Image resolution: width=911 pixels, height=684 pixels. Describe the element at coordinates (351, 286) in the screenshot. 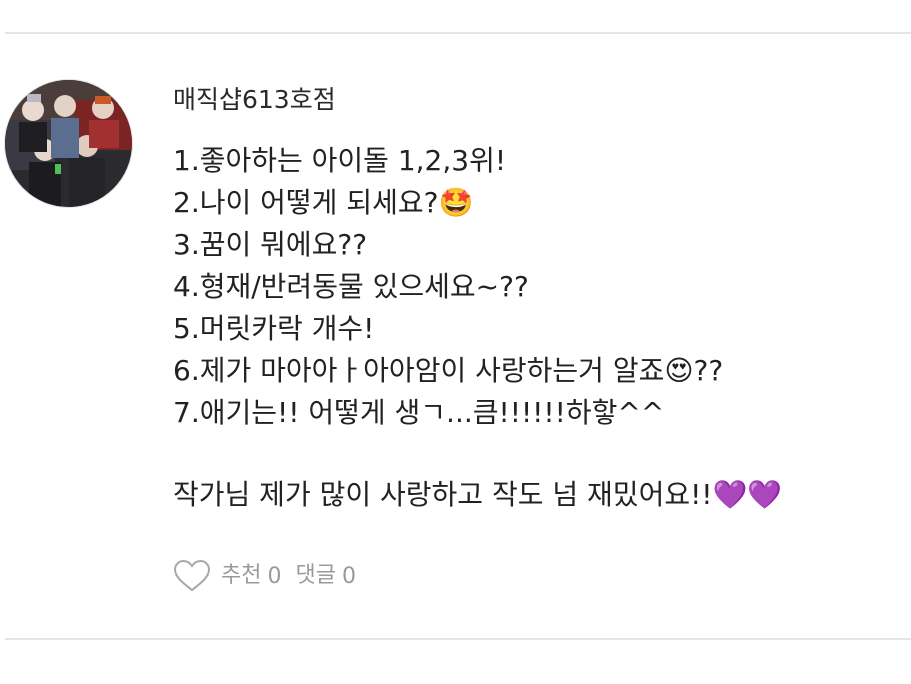

I see `comment-line: 4.형재/반려동물 있으세요~??` at that location.